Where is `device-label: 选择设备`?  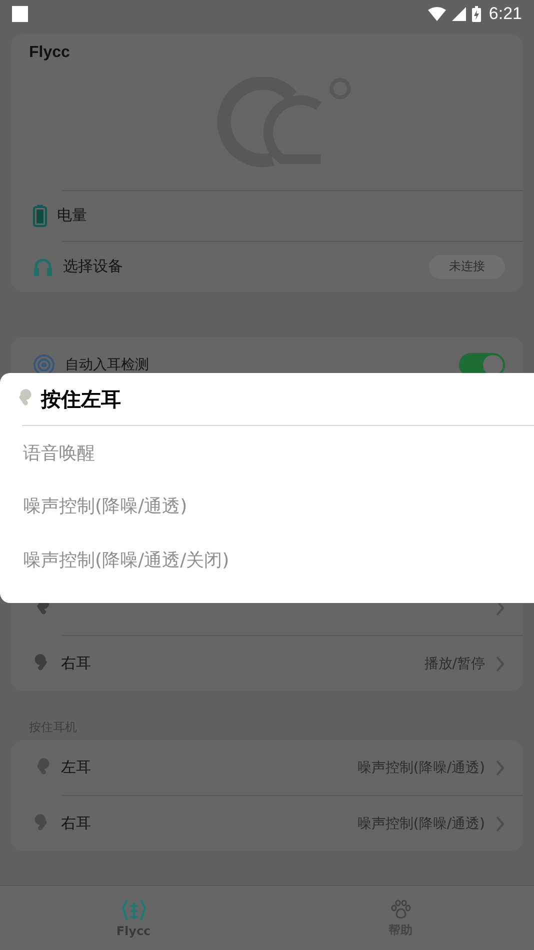
device-label: 选择设备 is located at coordinates (93, 266).